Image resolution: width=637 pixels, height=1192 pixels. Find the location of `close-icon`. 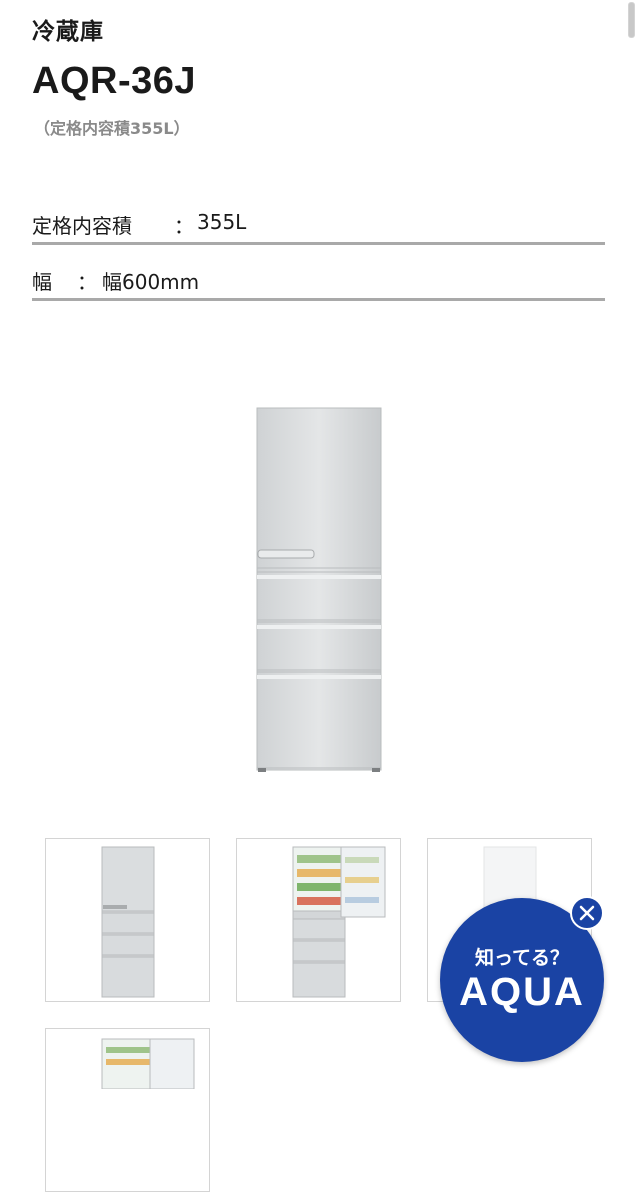

close-icon is located at coordinates (587, 913).